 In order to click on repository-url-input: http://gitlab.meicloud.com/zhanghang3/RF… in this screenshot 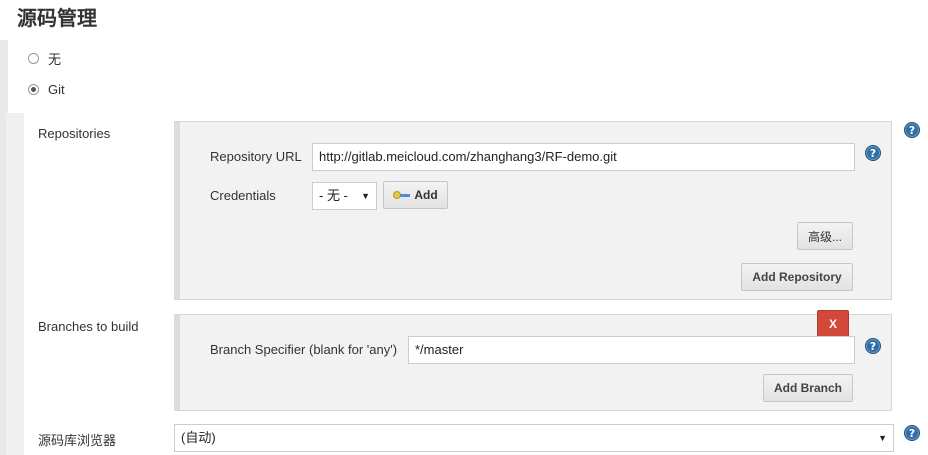, I will do `click(583, 157)`.